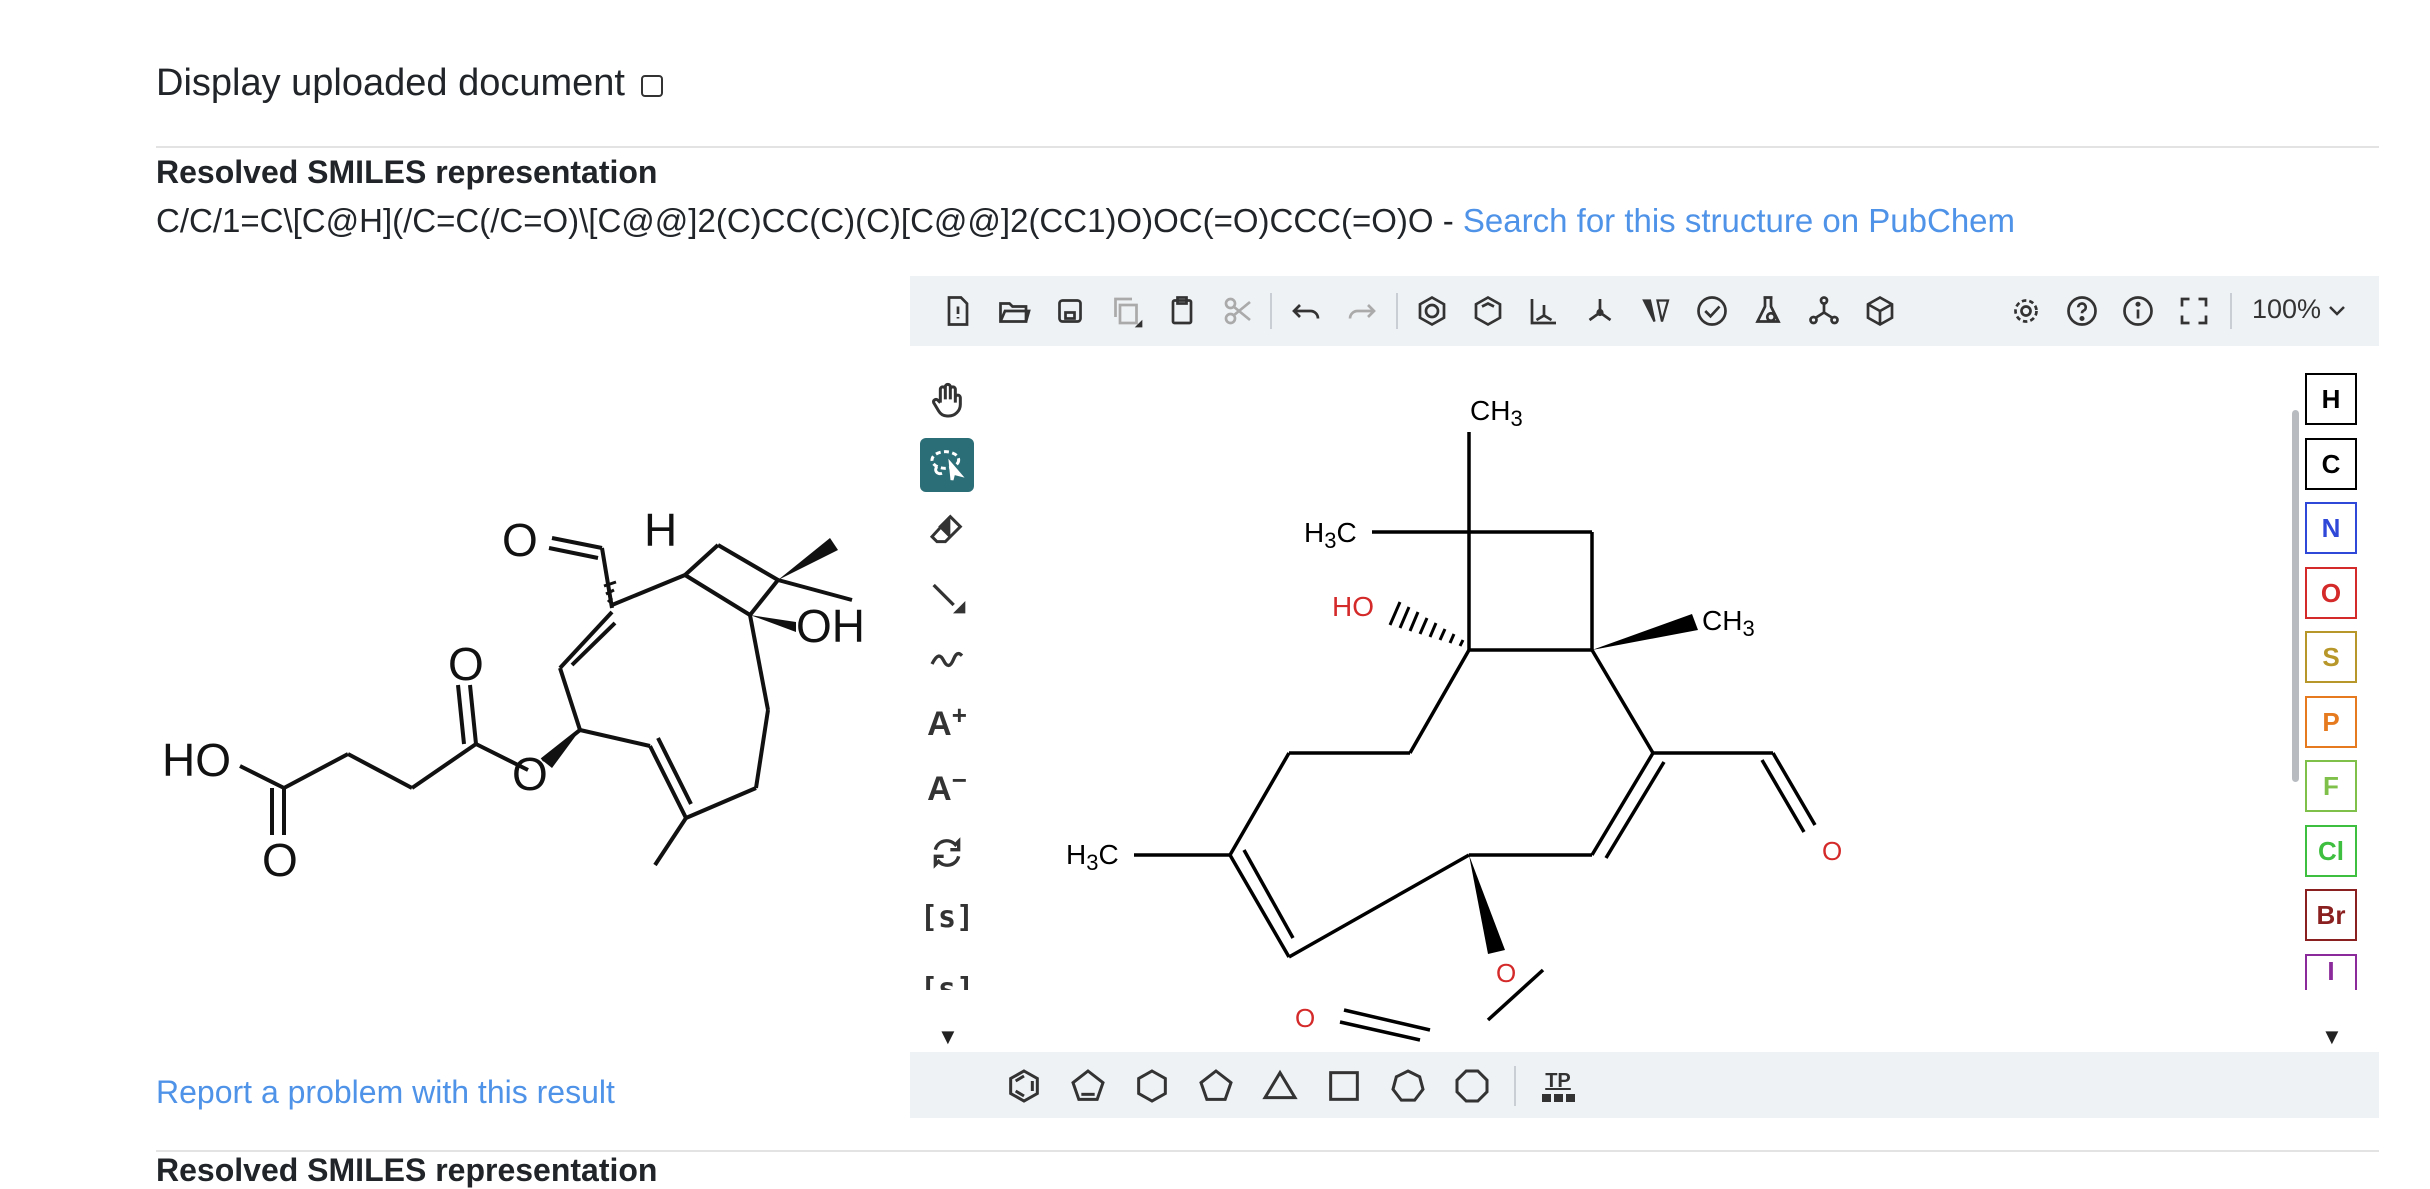 This screenshot has width=2430, height=1189. Describe the element at coordinates (1238, 311) in the screenshot. I see `cut-icon` at that location.